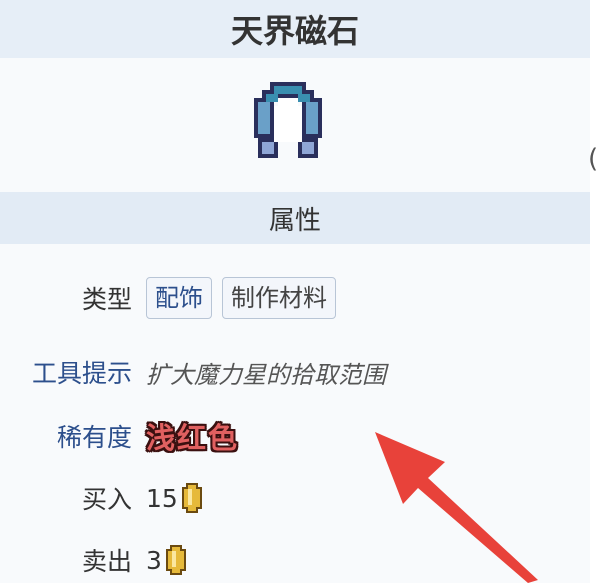  I want to click on clipped-glyph: (, so click(593, 159).